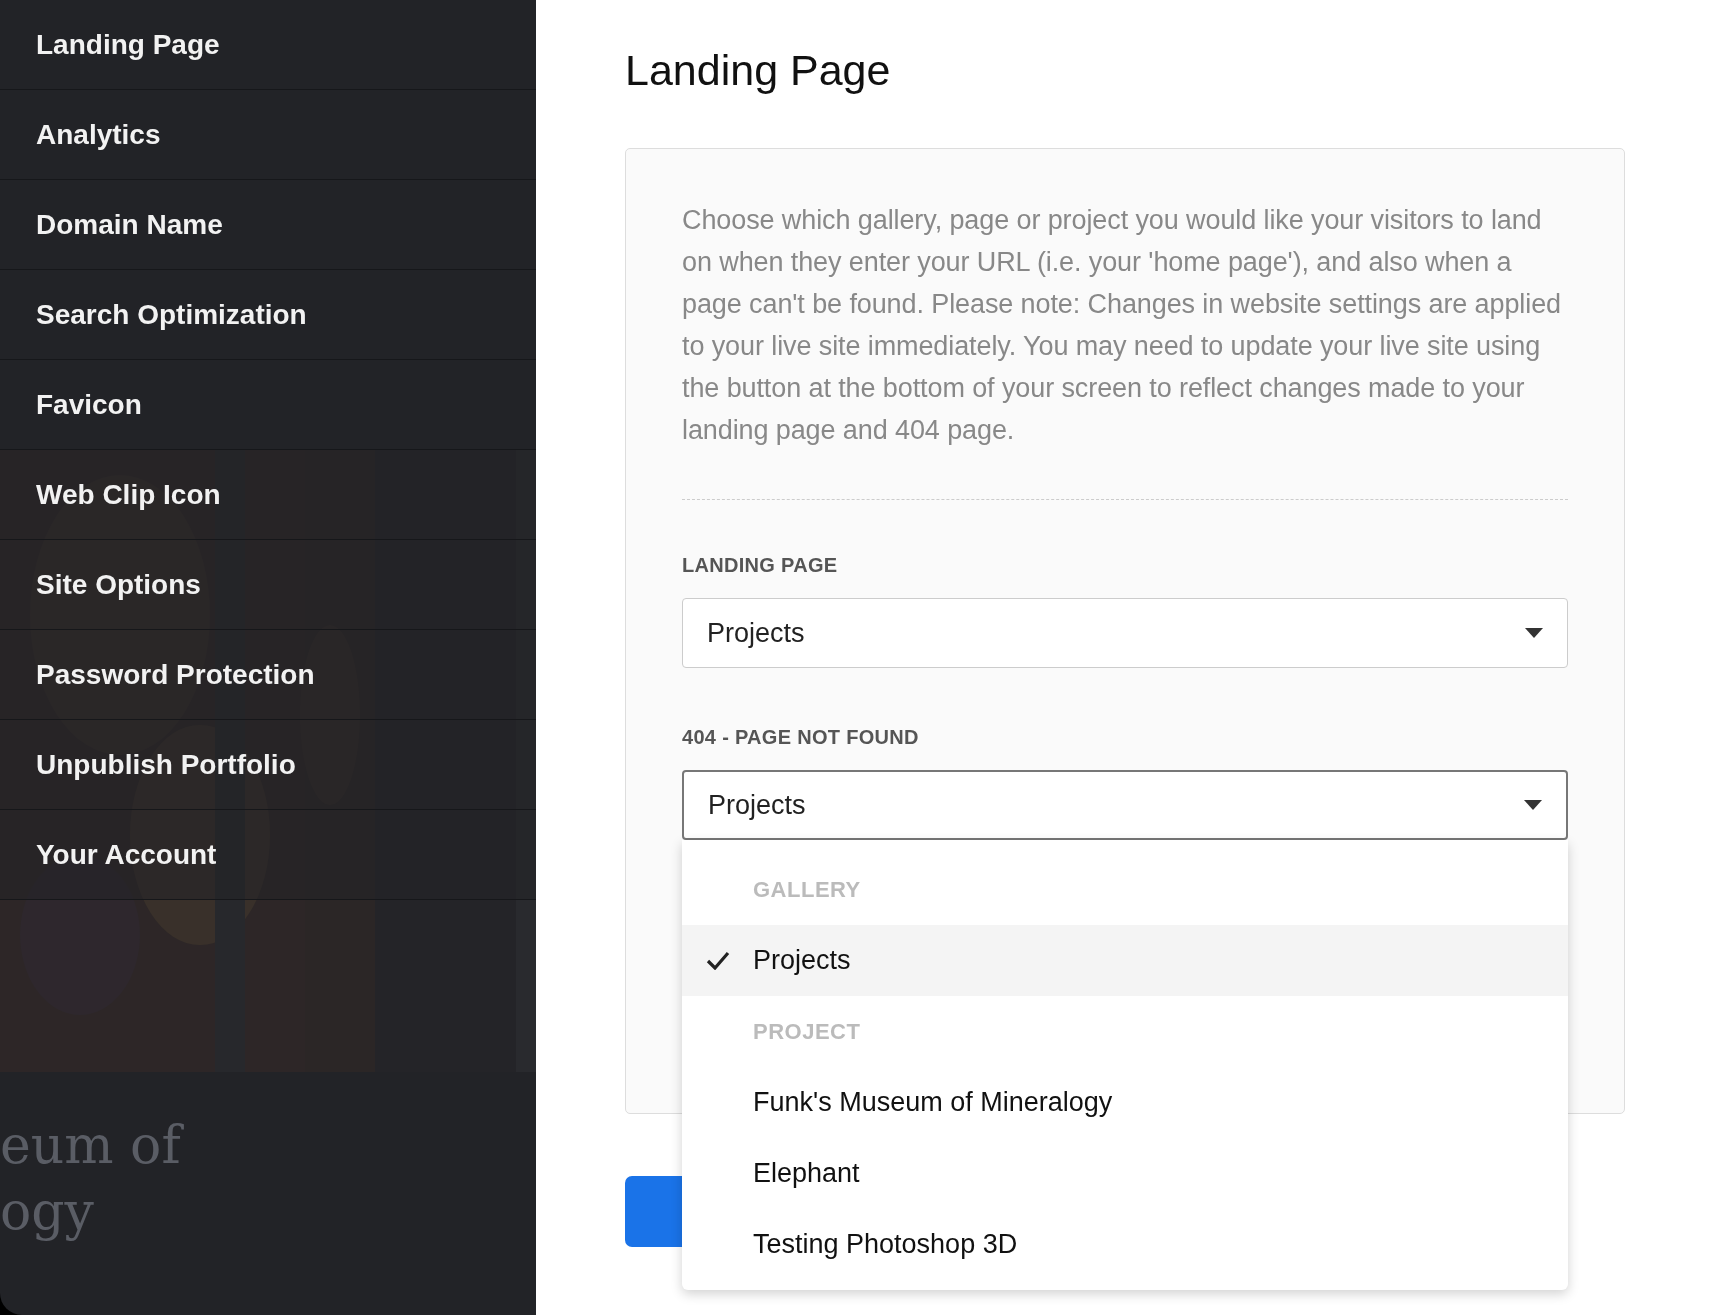 The height and width of the screenshot is (1315, 1712). Describe the element at coordinates (268, 855) in the screenshot. I see `sidebar-item: Your Account` at that location.